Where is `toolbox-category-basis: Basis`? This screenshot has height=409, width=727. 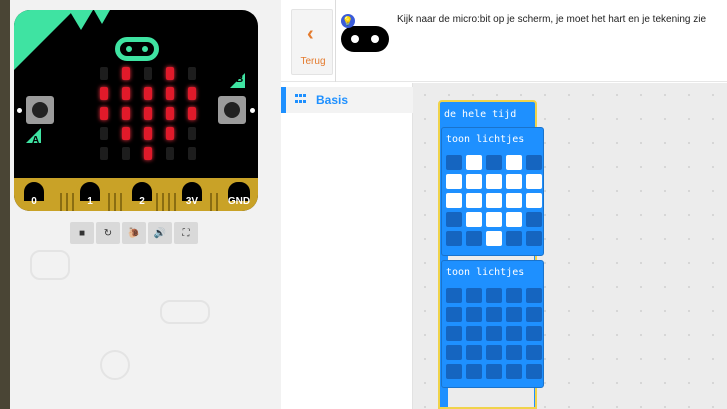 toolbox-category-basis: Basis is located at coordinates (347, 100).